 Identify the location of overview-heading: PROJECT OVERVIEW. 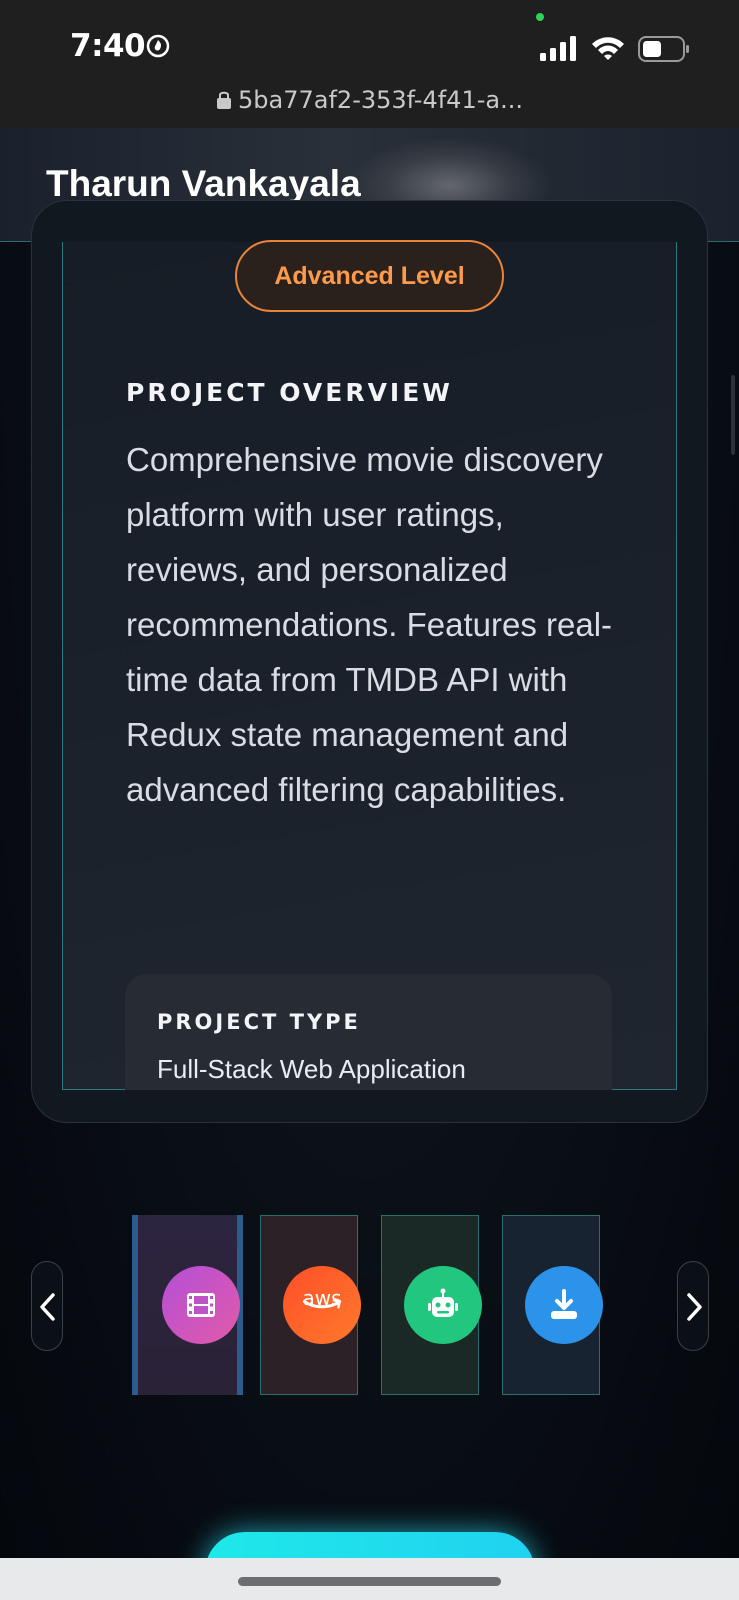
(289, 392).